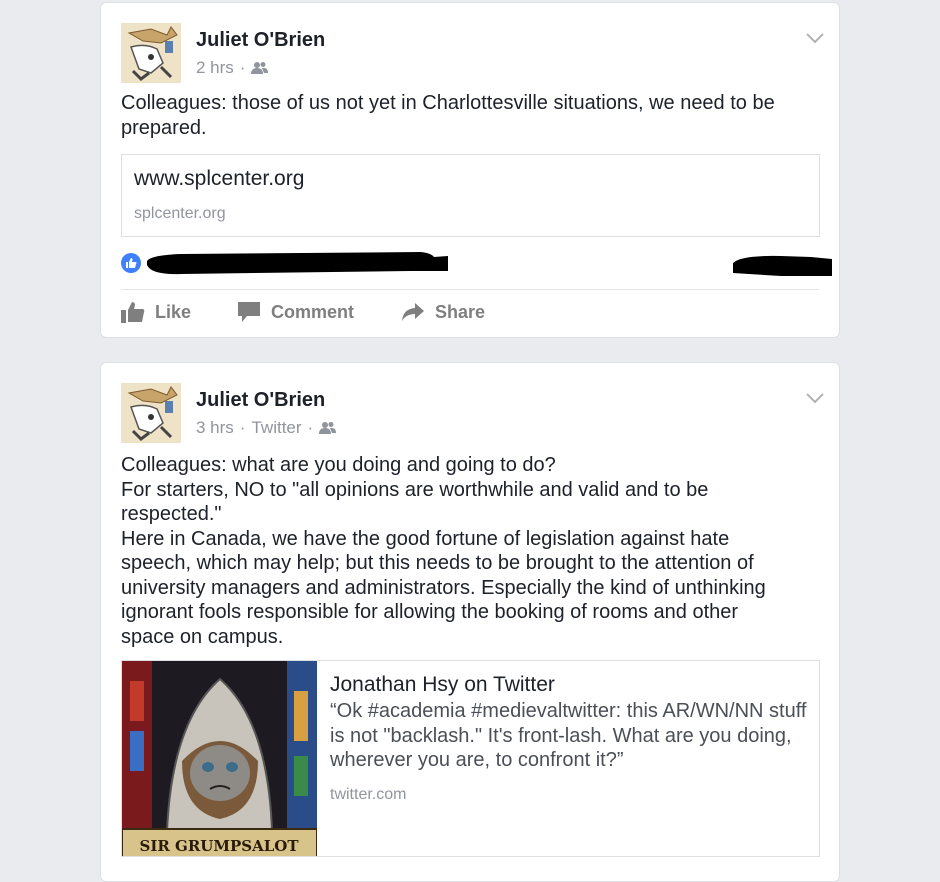 The image size is (940, 882). I want to click on share-button: Share, so click(443, 312).